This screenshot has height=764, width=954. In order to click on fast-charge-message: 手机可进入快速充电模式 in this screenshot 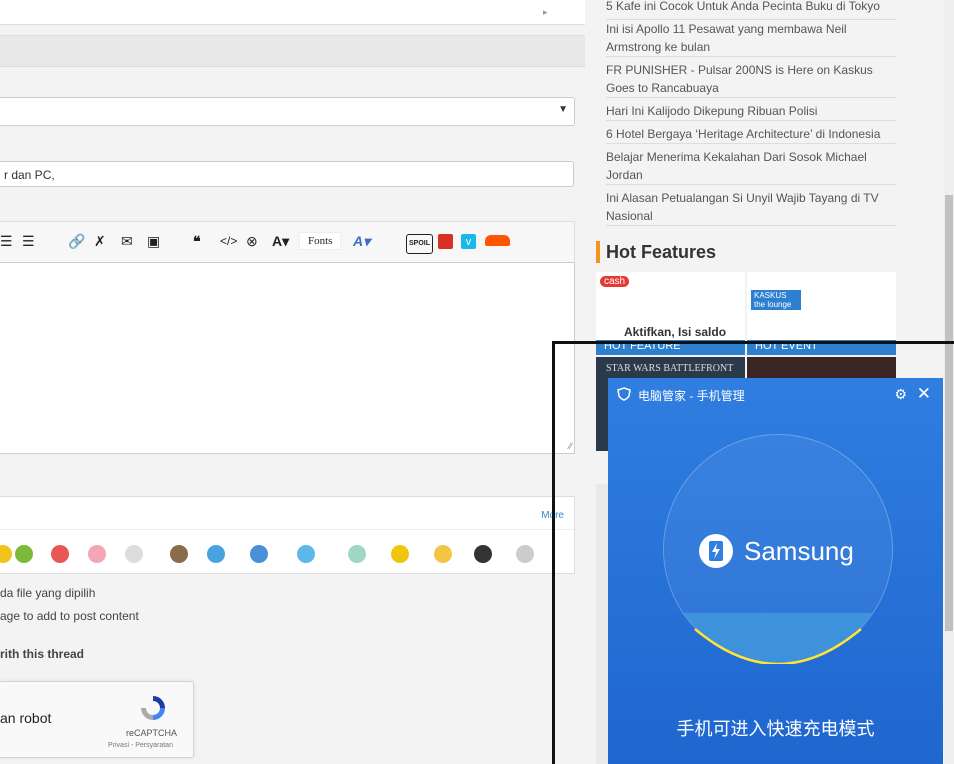, I will do `click(775, 729)`.